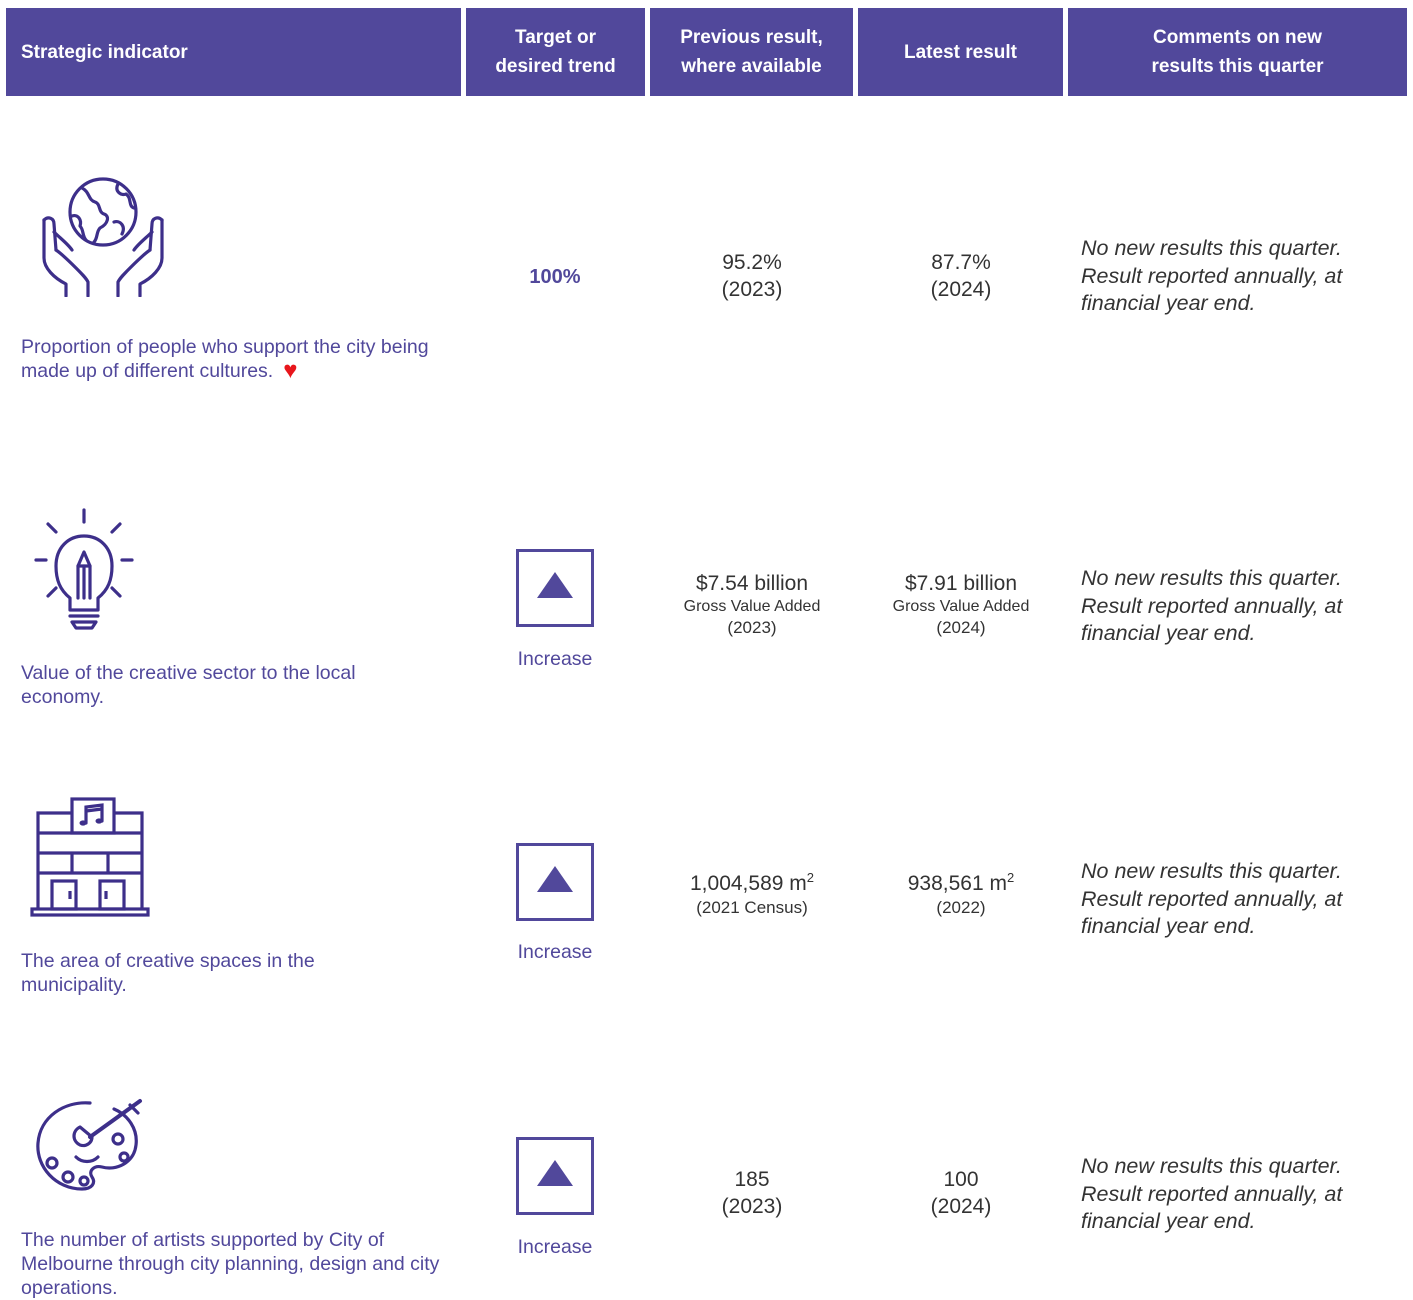  Describe the element at coordinates (555, 277) in the screenshot. I see `target-value: 100%` at that location.